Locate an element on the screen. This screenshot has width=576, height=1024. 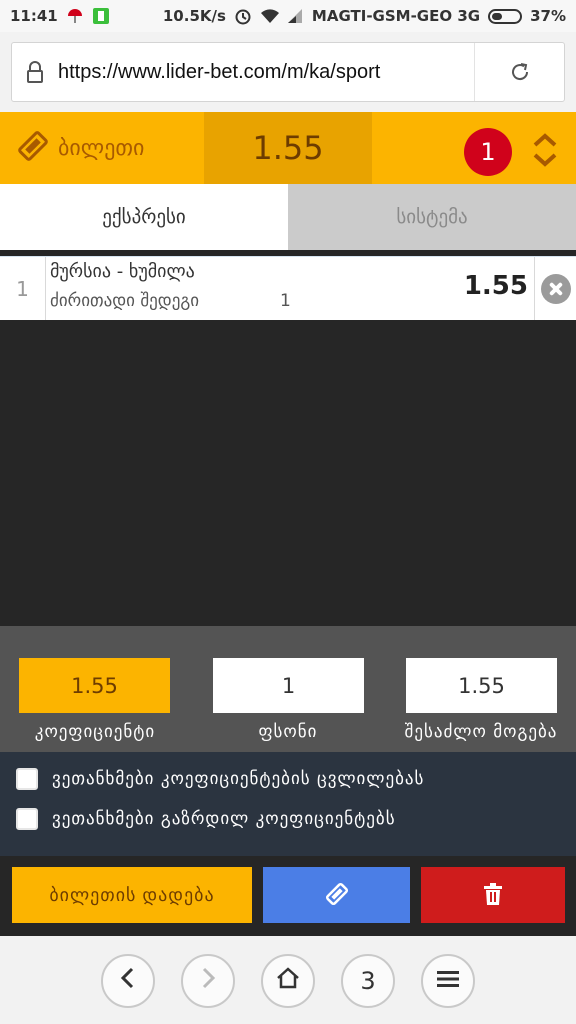
alarm-icon is located at coordinates (243, 16).